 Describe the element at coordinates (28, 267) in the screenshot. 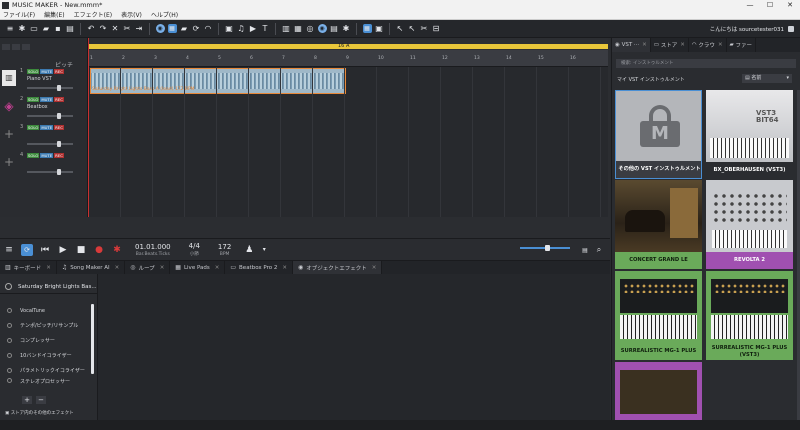

I see `tab-keyboard: ▥ キーボード ✕` at that location.